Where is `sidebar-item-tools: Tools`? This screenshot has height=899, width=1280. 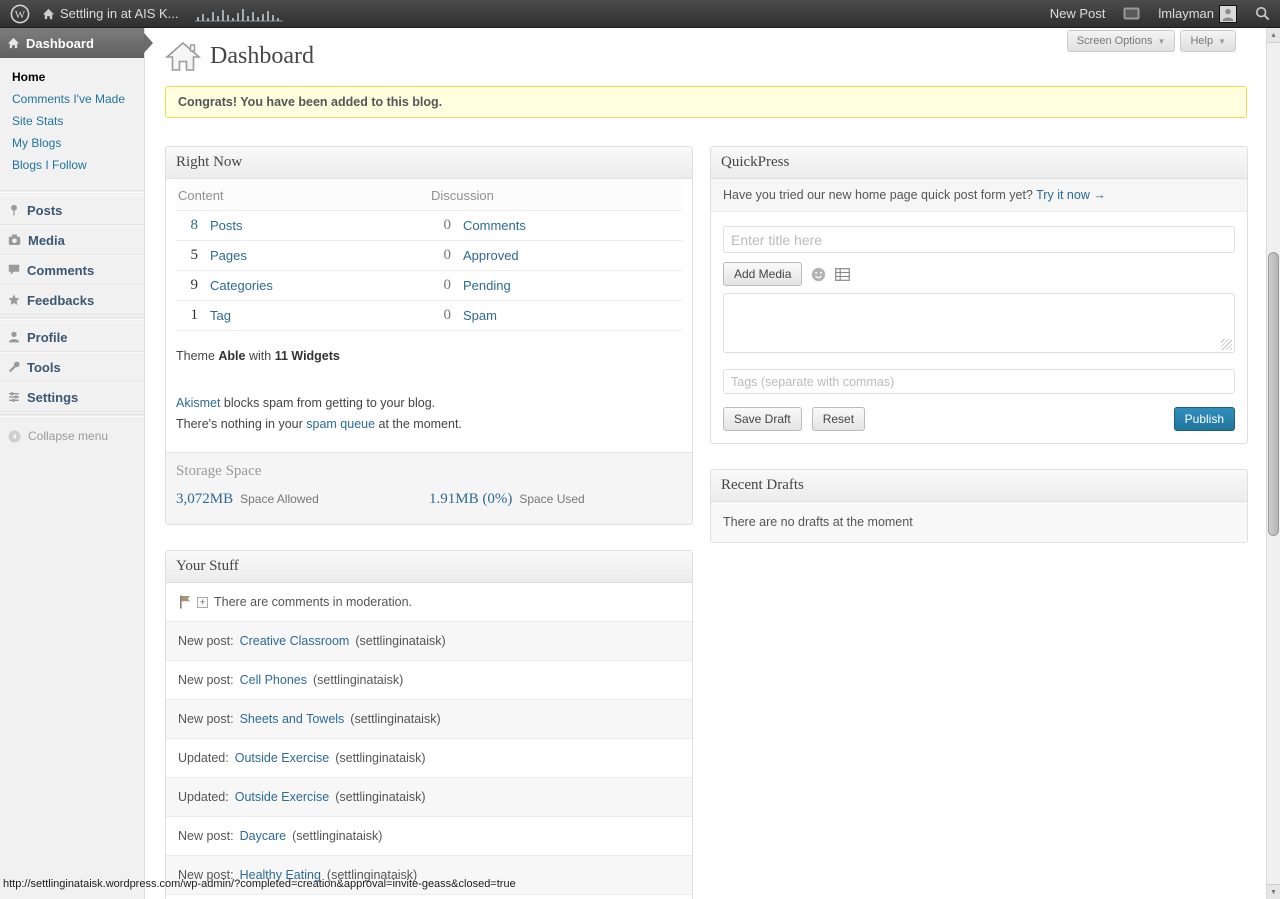
sidebar-item-tools: Tools is located at coordinates (72, 367).